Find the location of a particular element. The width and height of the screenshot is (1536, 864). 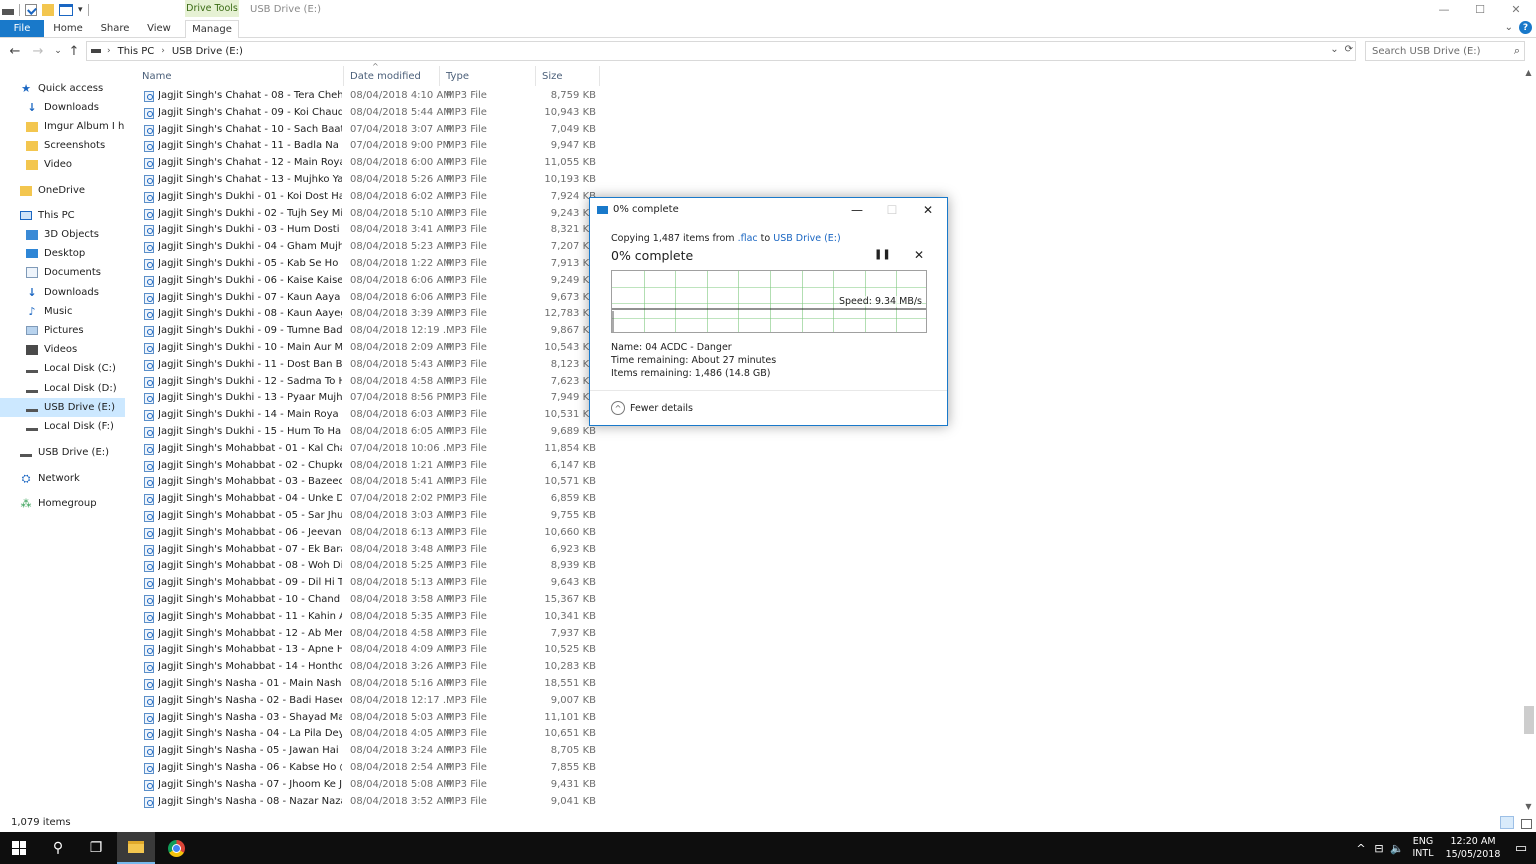

breadcrumb-usb-drive: USB Drive (E:) is located at coordinates (207, 51).